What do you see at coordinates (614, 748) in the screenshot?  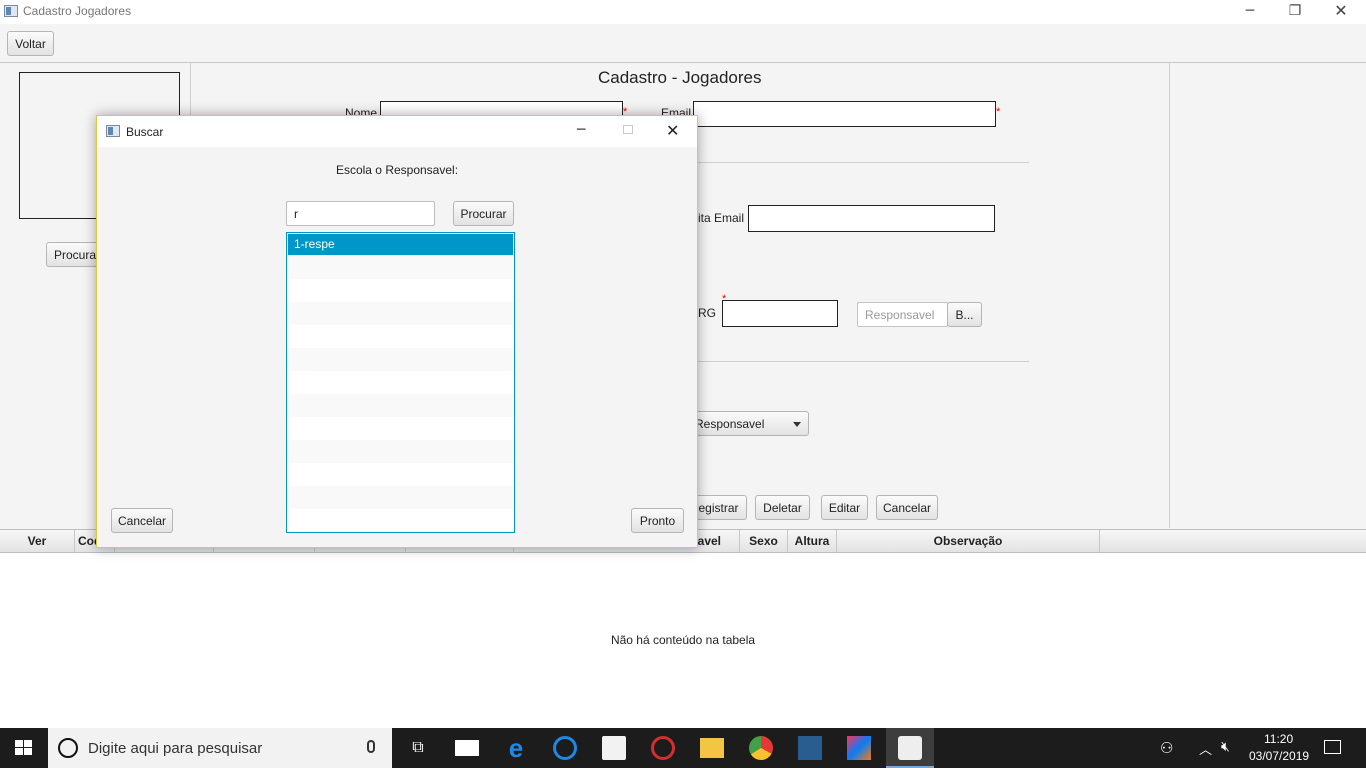 I see `store-icon` at bounding box center [614, 748].